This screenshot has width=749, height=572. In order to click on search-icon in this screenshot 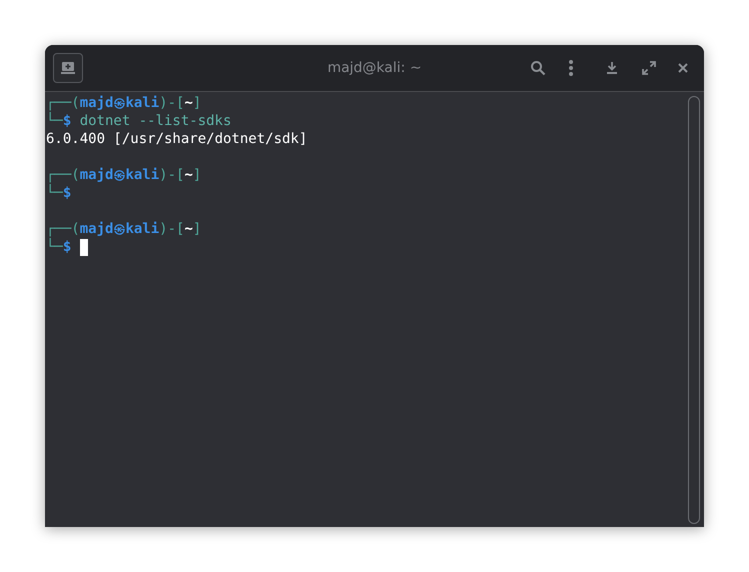, I will do `click(538, 68)`.